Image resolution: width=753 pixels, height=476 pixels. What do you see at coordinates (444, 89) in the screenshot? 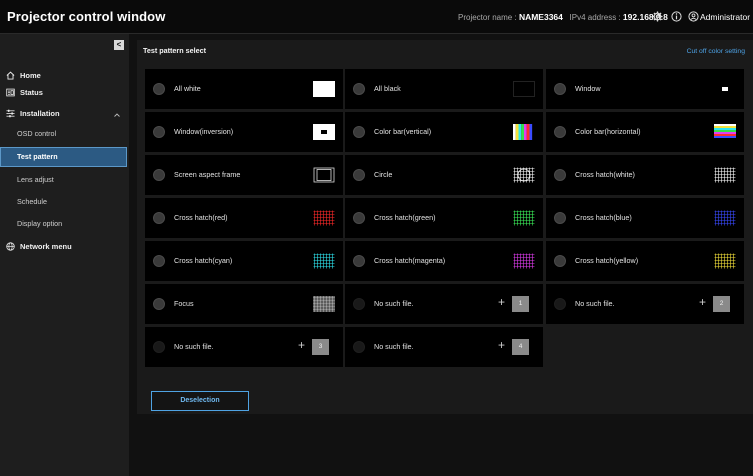
I see `pattern-tile: All black` at bounding box center [444, 89].